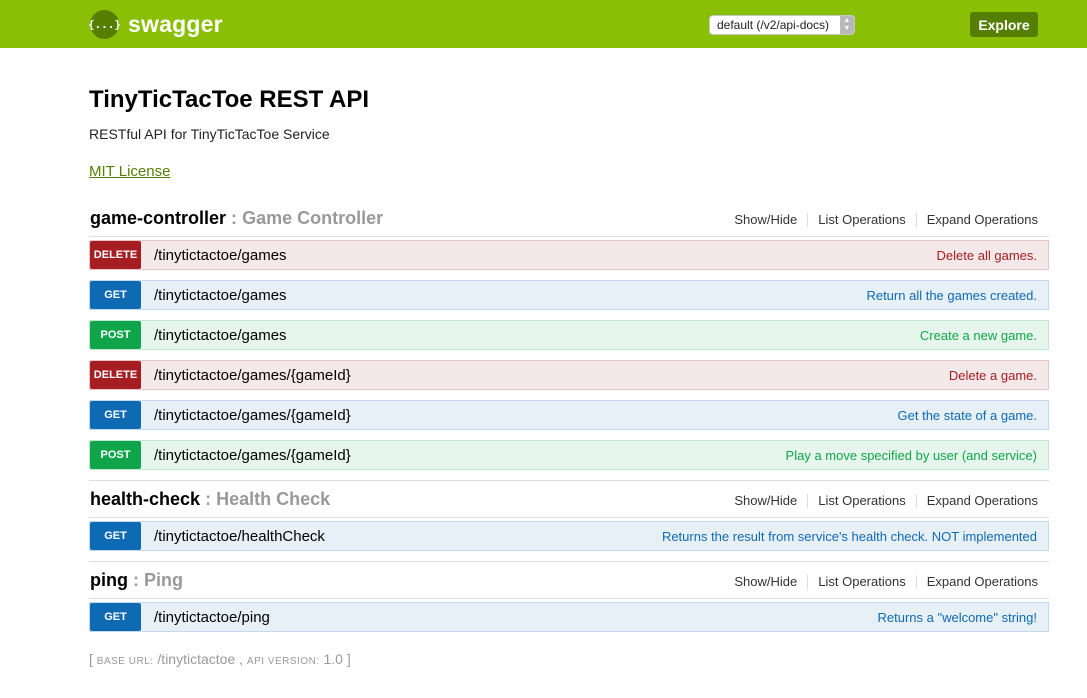 The image size is (1087, 698). I want to click on operation-summary: Delete a game., so click(993, 375).